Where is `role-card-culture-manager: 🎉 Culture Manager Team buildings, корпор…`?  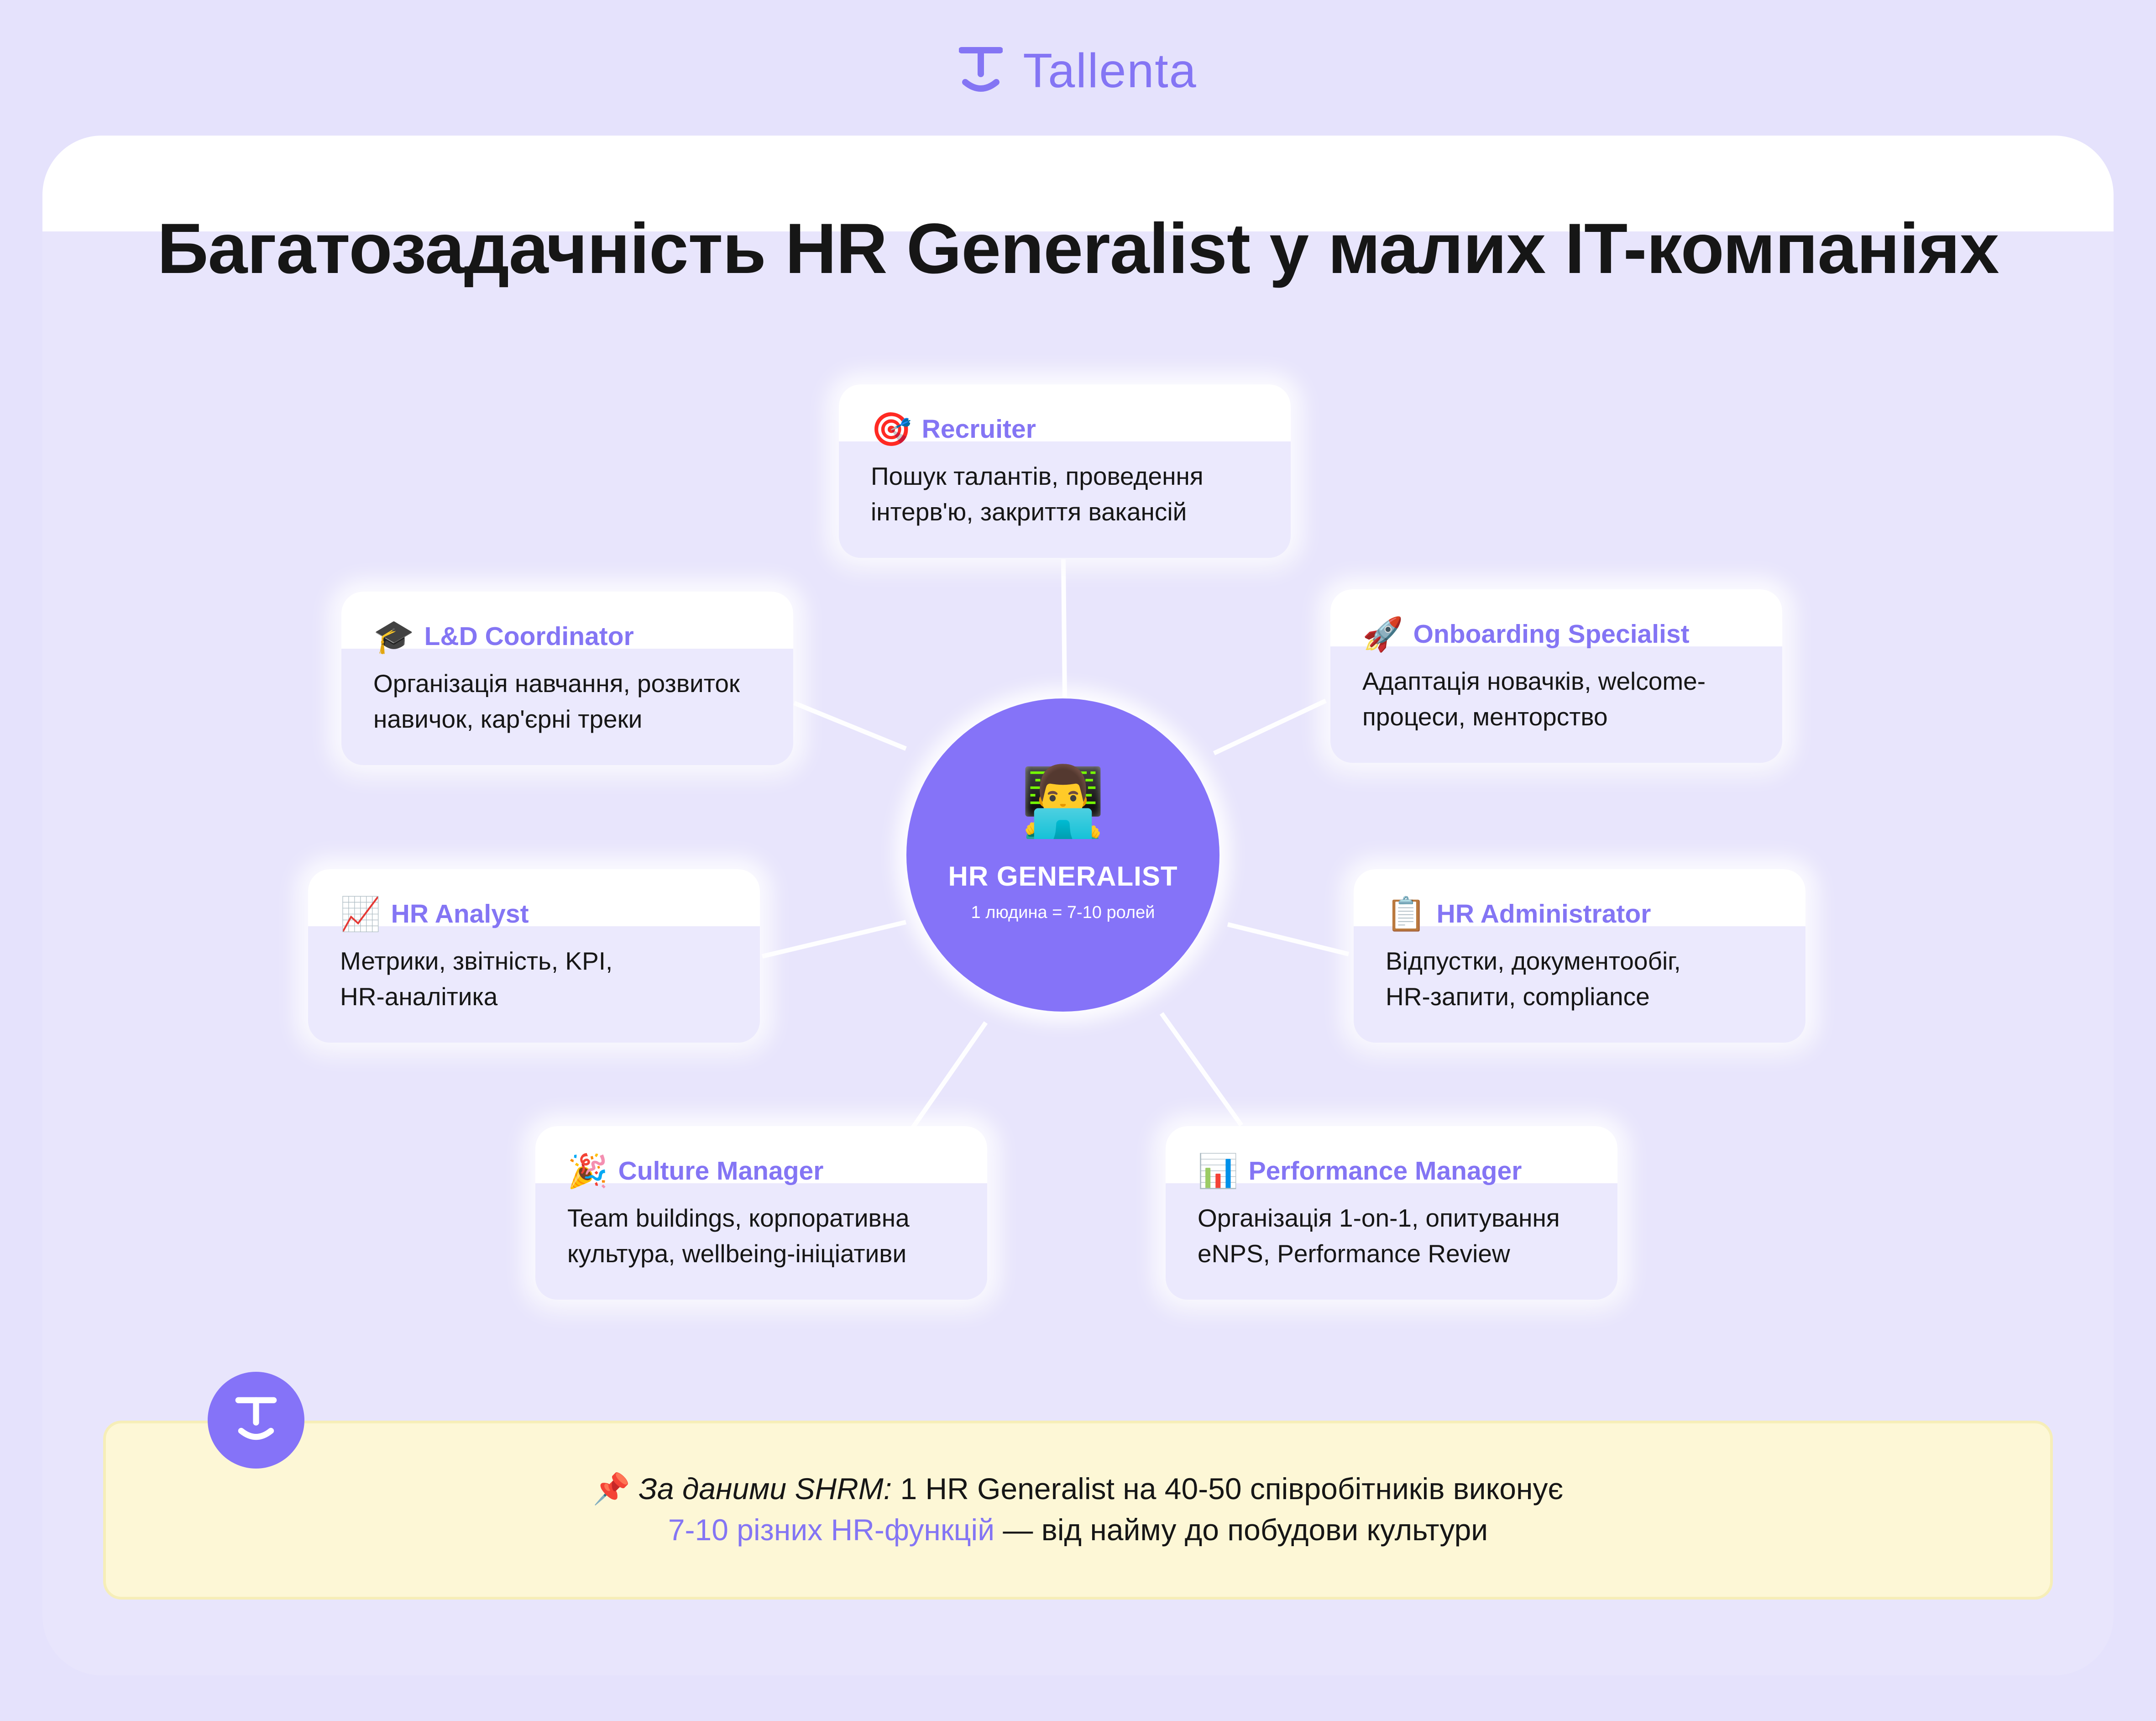 role-card-culture-manager: 🎉 Culture Manager Team buildings, корпор… is located at coordinates (761, 1213).